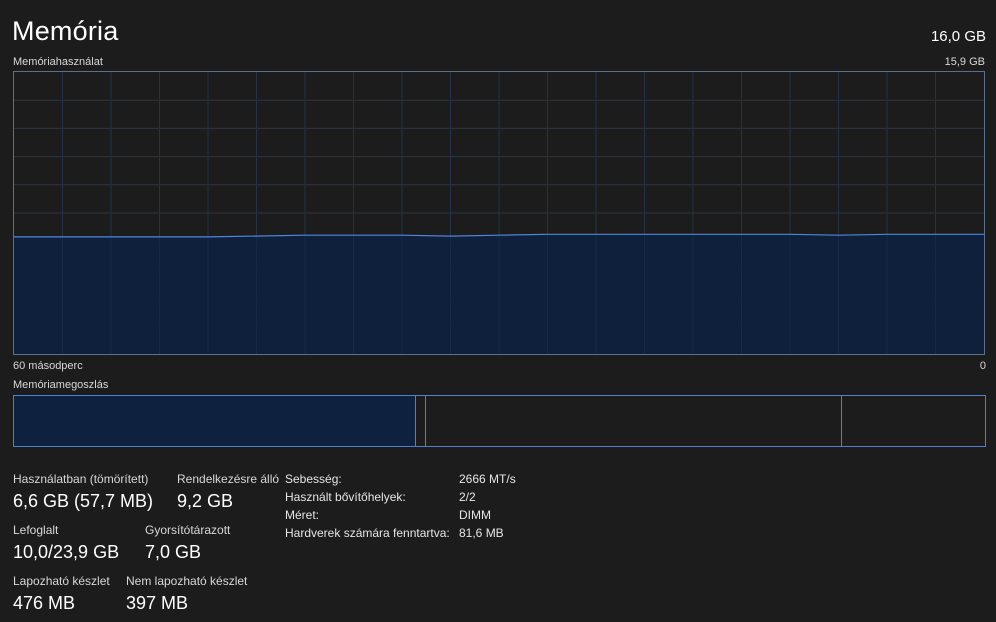 The height and width of the screenshot is (622, 996). Describe the element at coordinates (913, 421) in the screenshot. I see `composition-segment-free` at that location.